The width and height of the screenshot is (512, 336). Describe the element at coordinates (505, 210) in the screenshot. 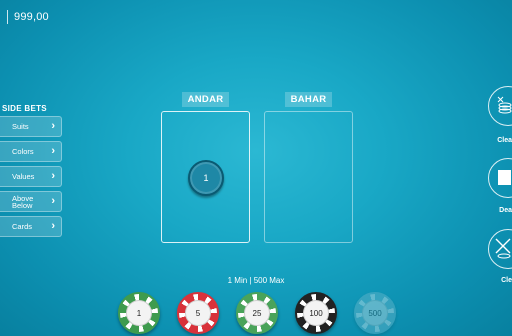

I see `deal-label: Dea` at that location.